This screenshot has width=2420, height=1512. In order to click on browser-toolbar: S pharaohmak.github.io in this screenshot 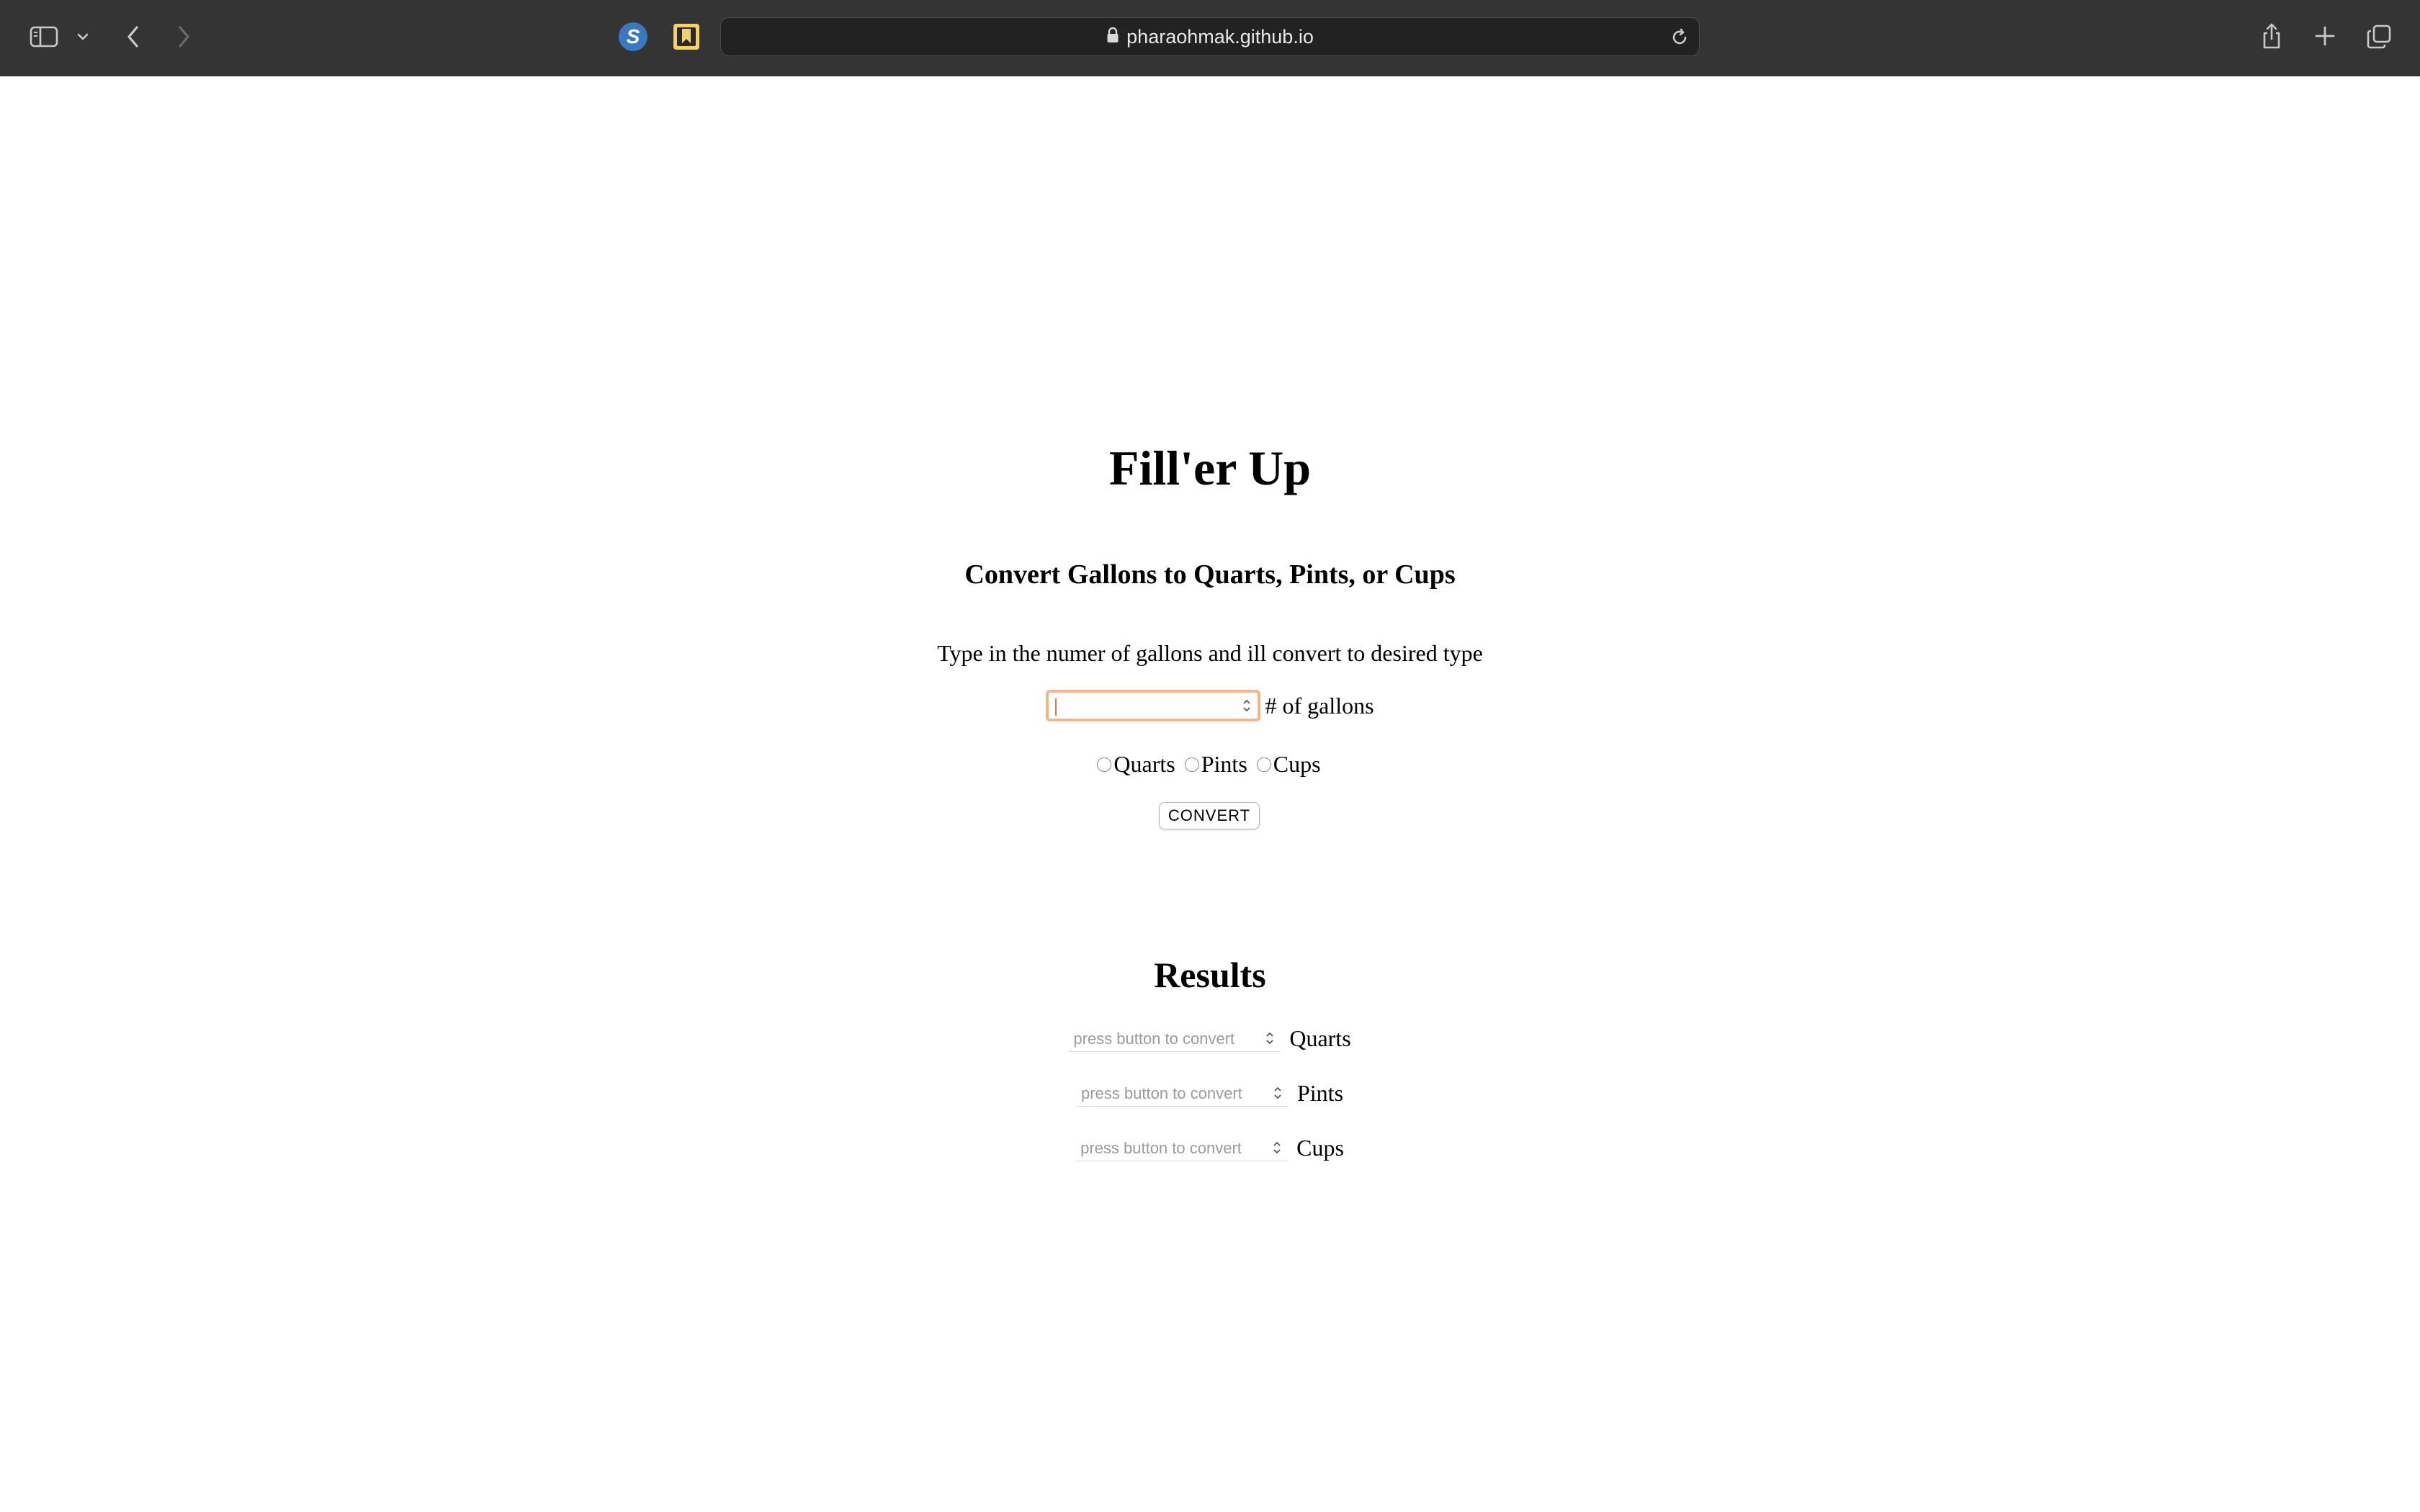, I will do `click(1210, 38)`.